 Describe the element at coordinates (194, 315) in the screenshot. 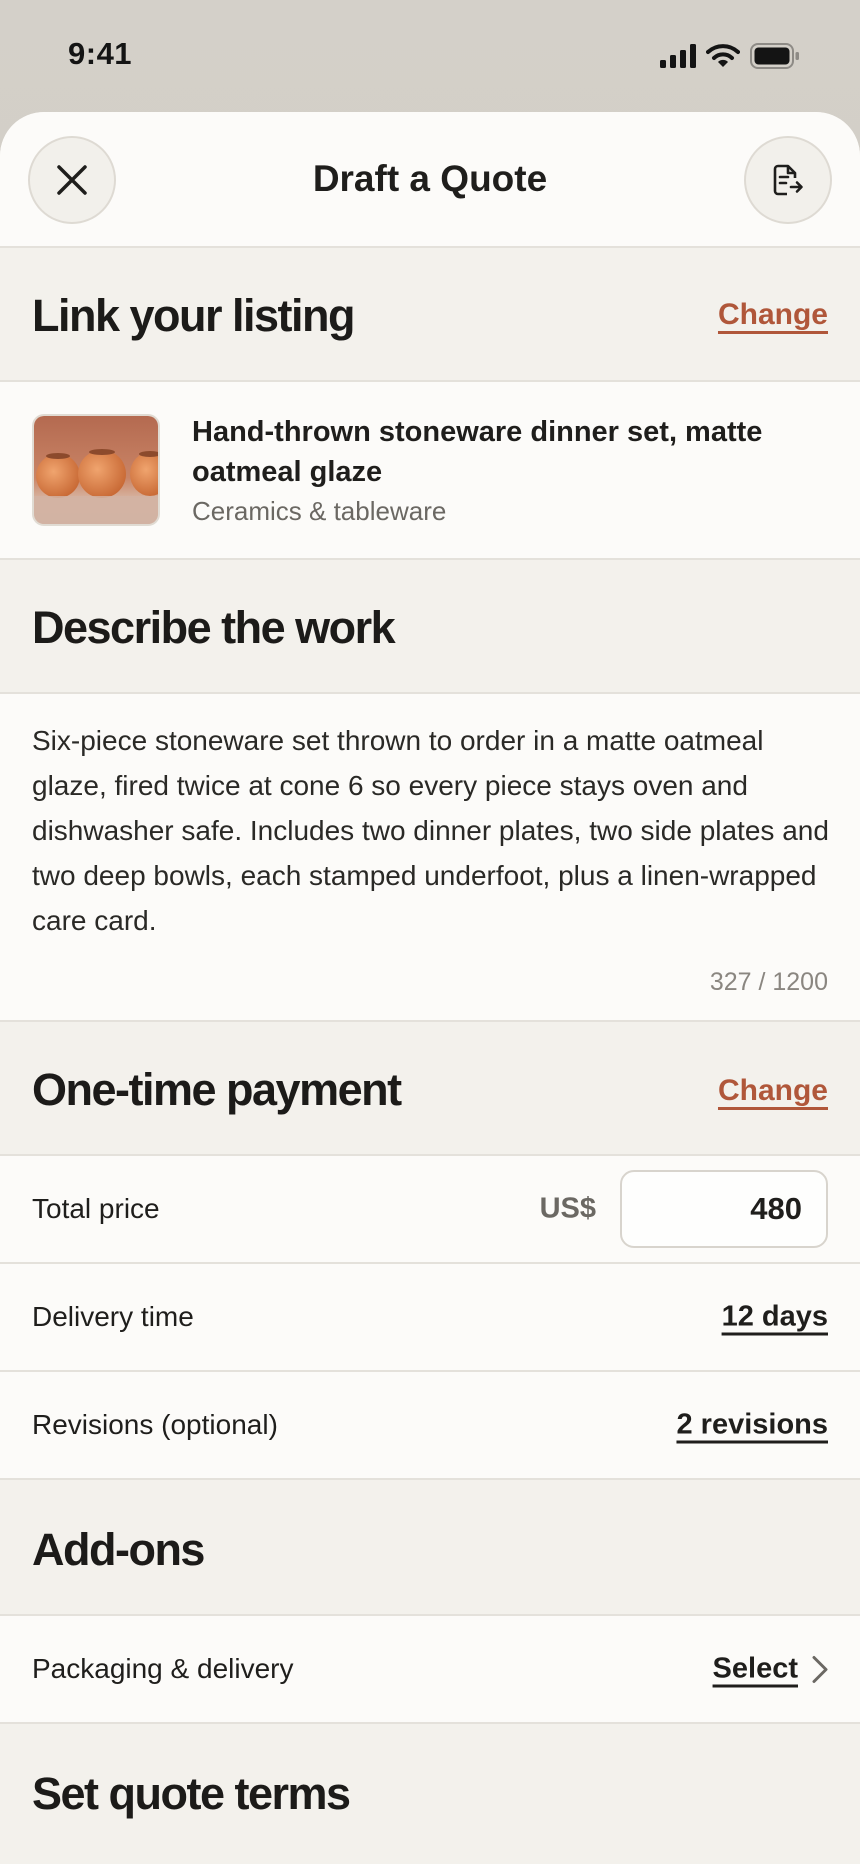

I see `section-title-listing: Link your listing` at that location.